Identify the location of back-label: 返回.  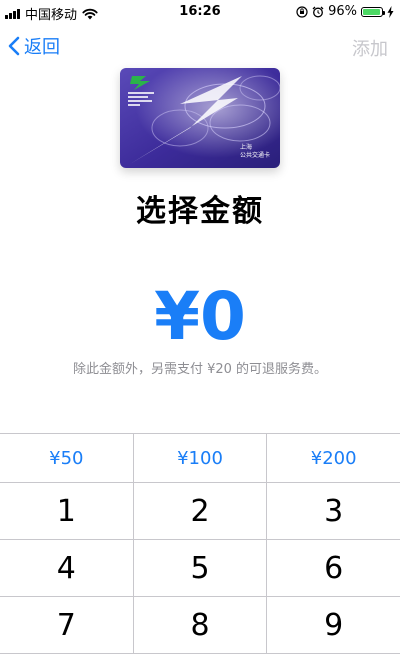
(42, 47).